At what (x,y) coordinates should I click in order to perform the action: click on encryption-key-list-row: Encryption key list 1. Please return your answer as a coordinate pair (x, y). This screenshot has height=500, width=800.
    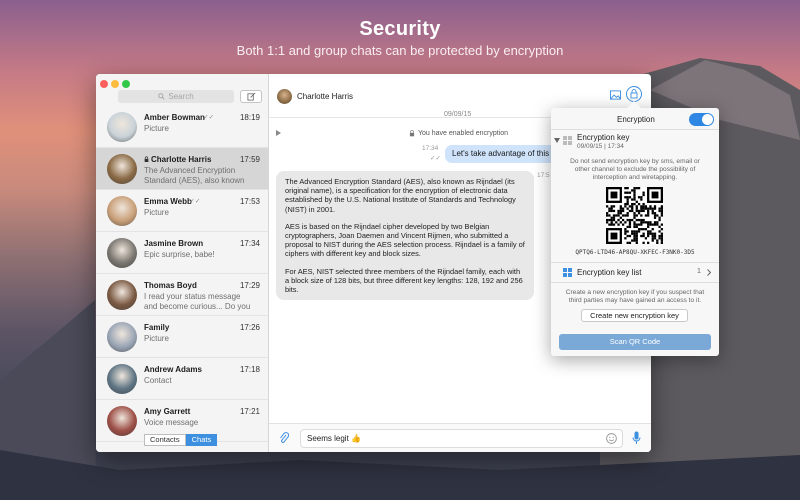
    Looking at the image, I should click on (635, 272).